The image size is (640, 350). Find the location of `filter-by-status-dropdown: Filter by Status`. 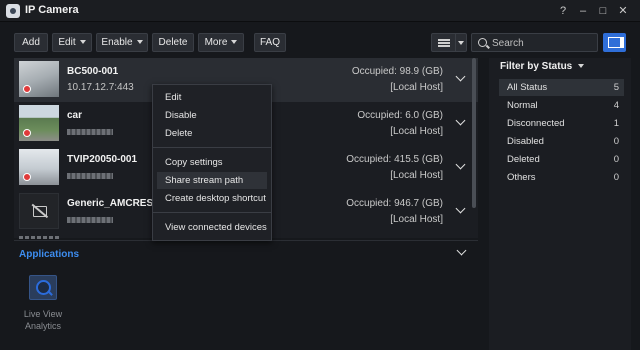

filter-by-status-dropdown: Filter by Status is located at coordinates (542, 66).